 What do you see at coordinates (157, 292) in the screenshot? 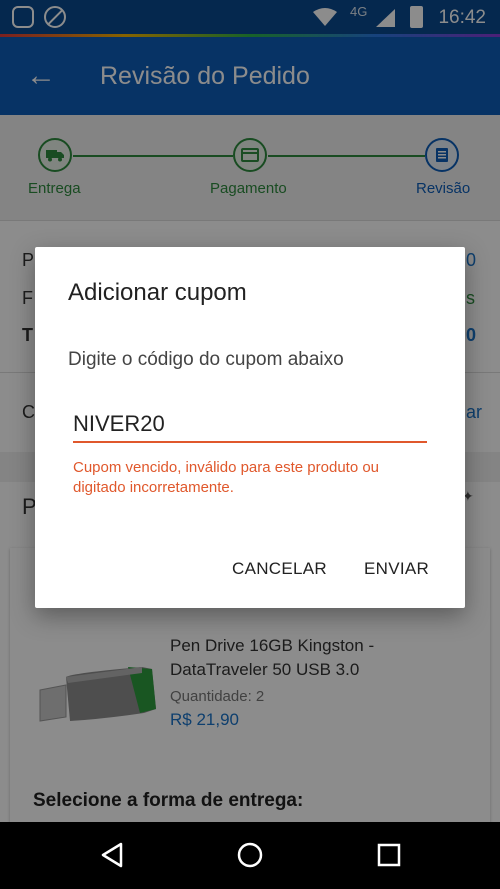
I see `dialog-title: Adicionar cupom` at bounding box center [157, 292].